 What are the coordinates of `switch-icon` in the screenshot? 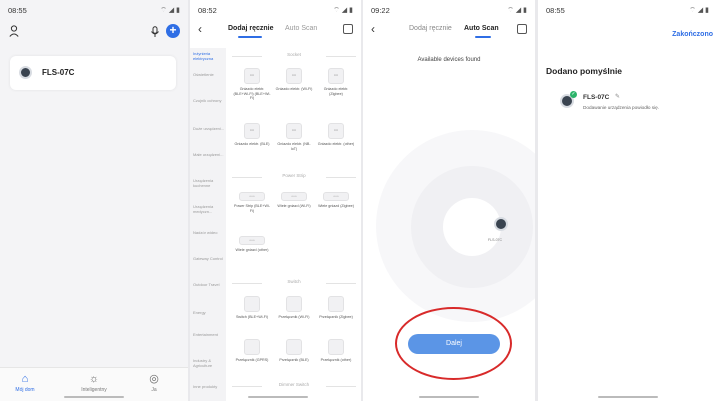 It's located at (294, 304).